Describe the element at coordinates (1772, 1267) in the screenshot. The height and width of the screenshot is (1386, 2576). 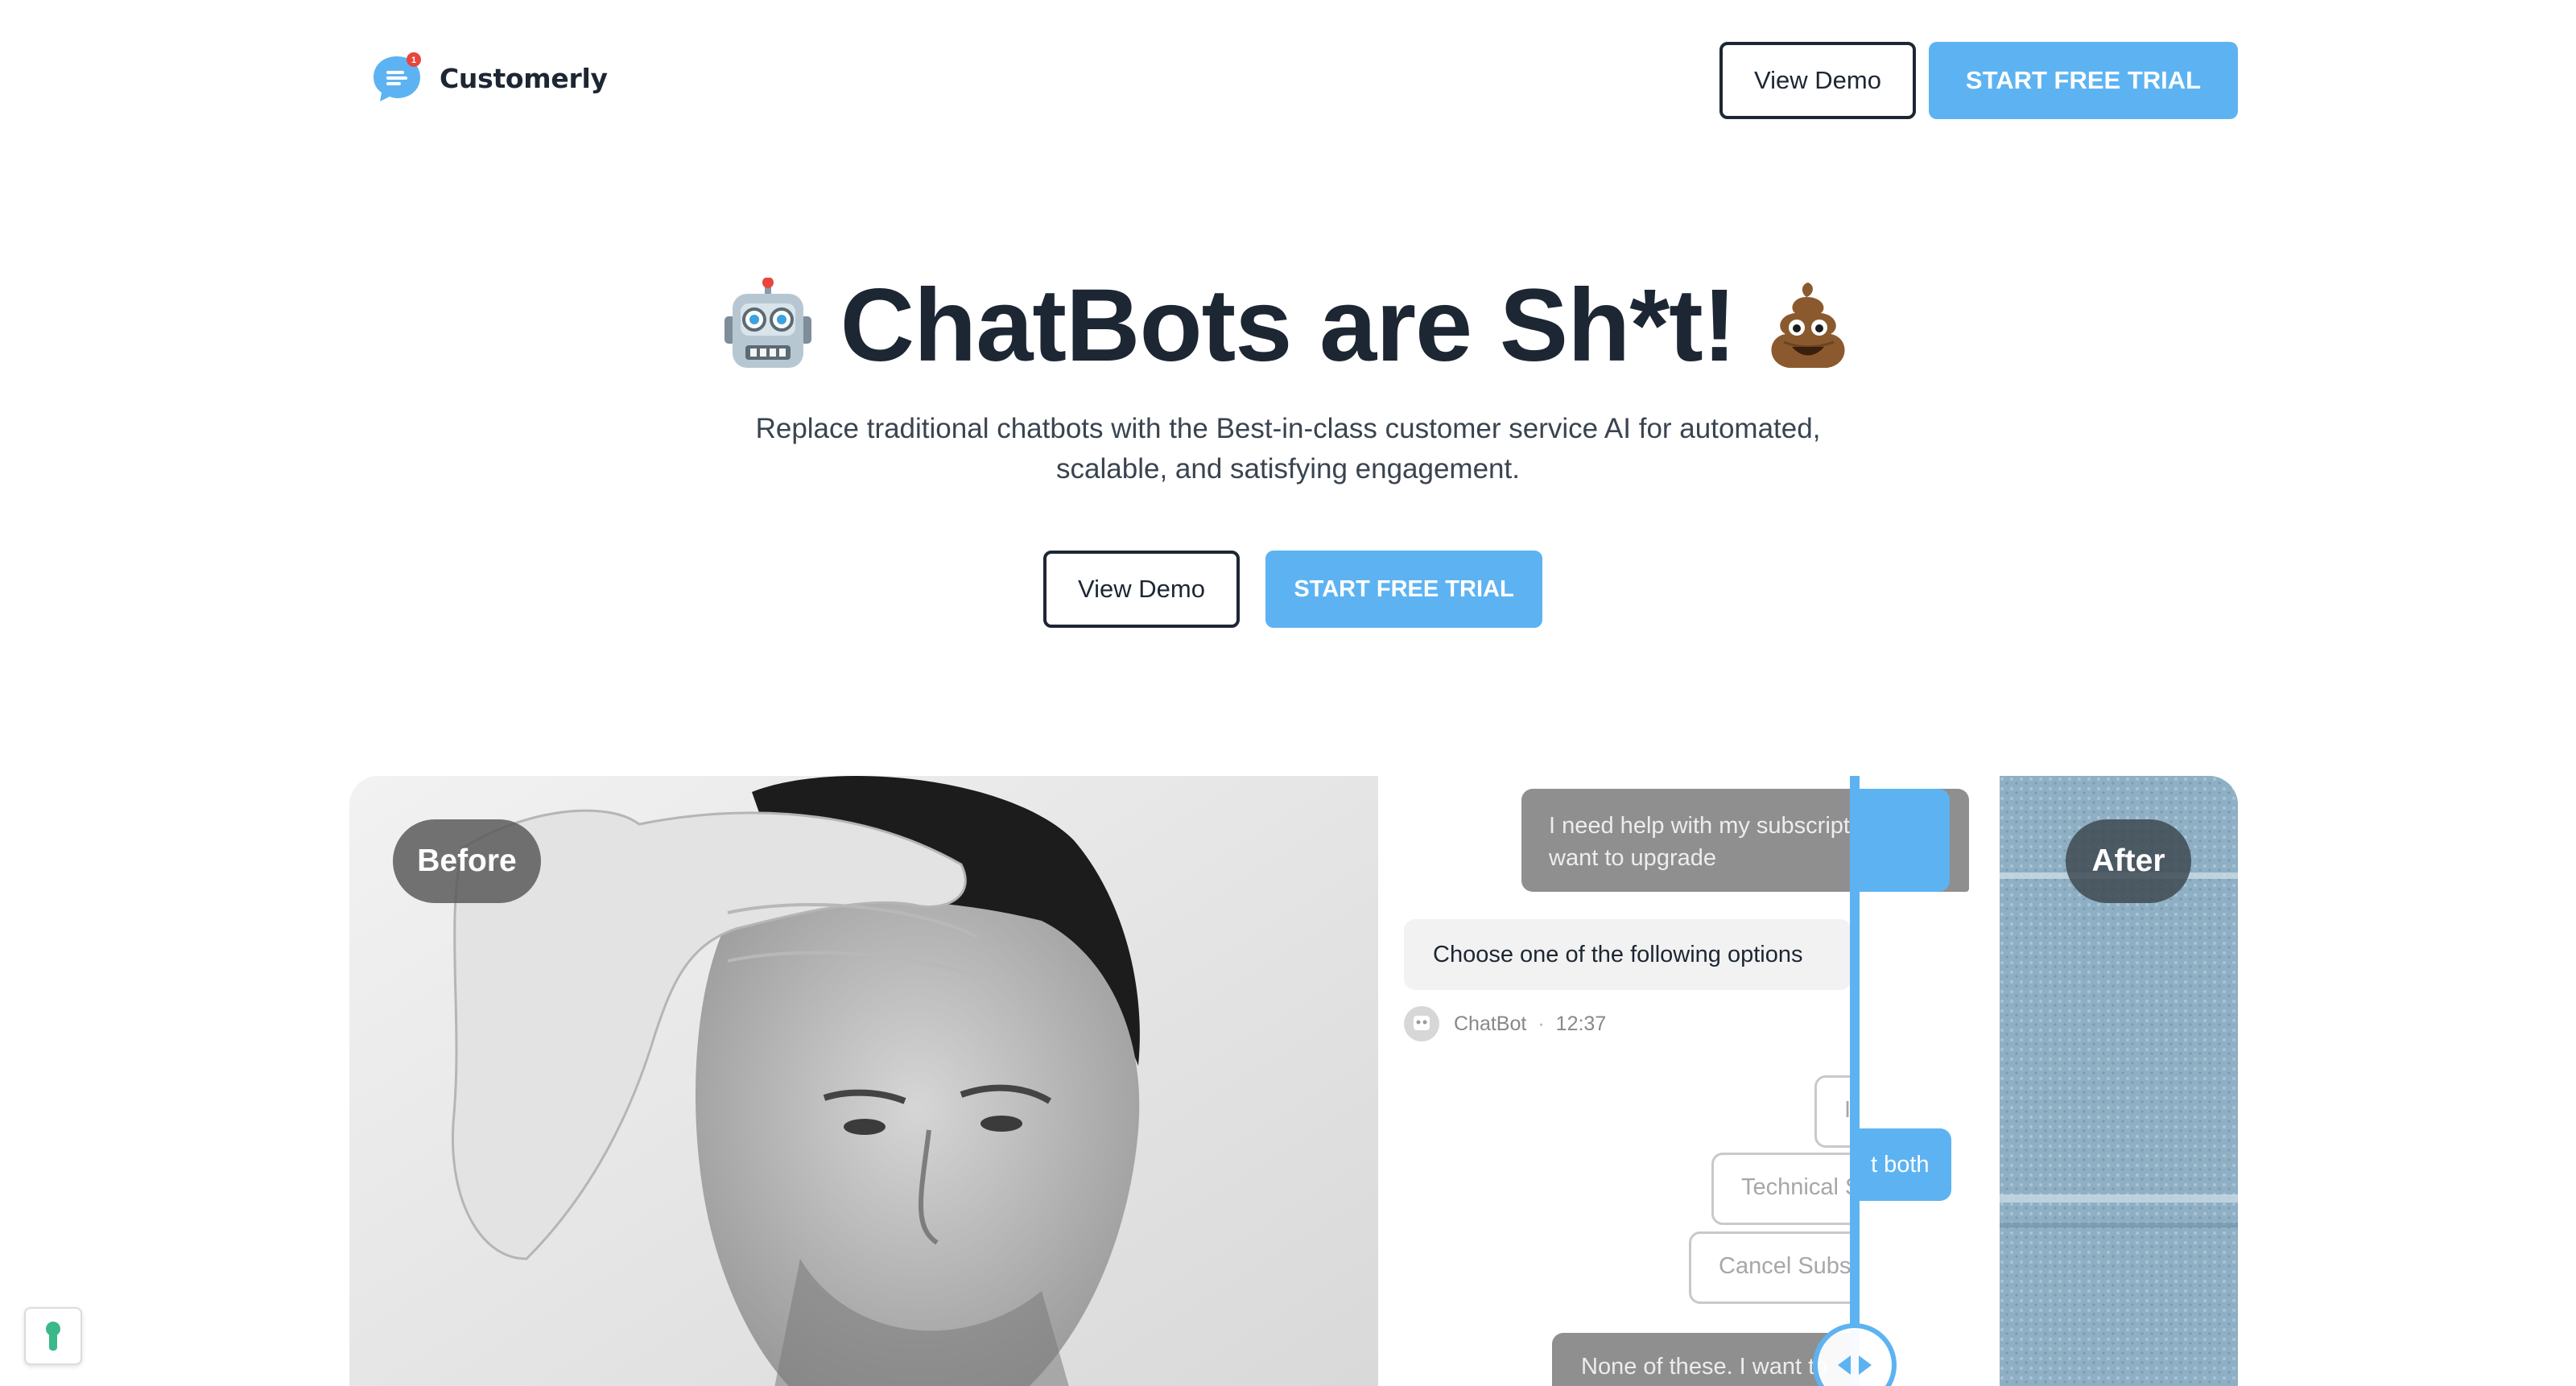
I see `option-button: Cancel Subsc` at that location.